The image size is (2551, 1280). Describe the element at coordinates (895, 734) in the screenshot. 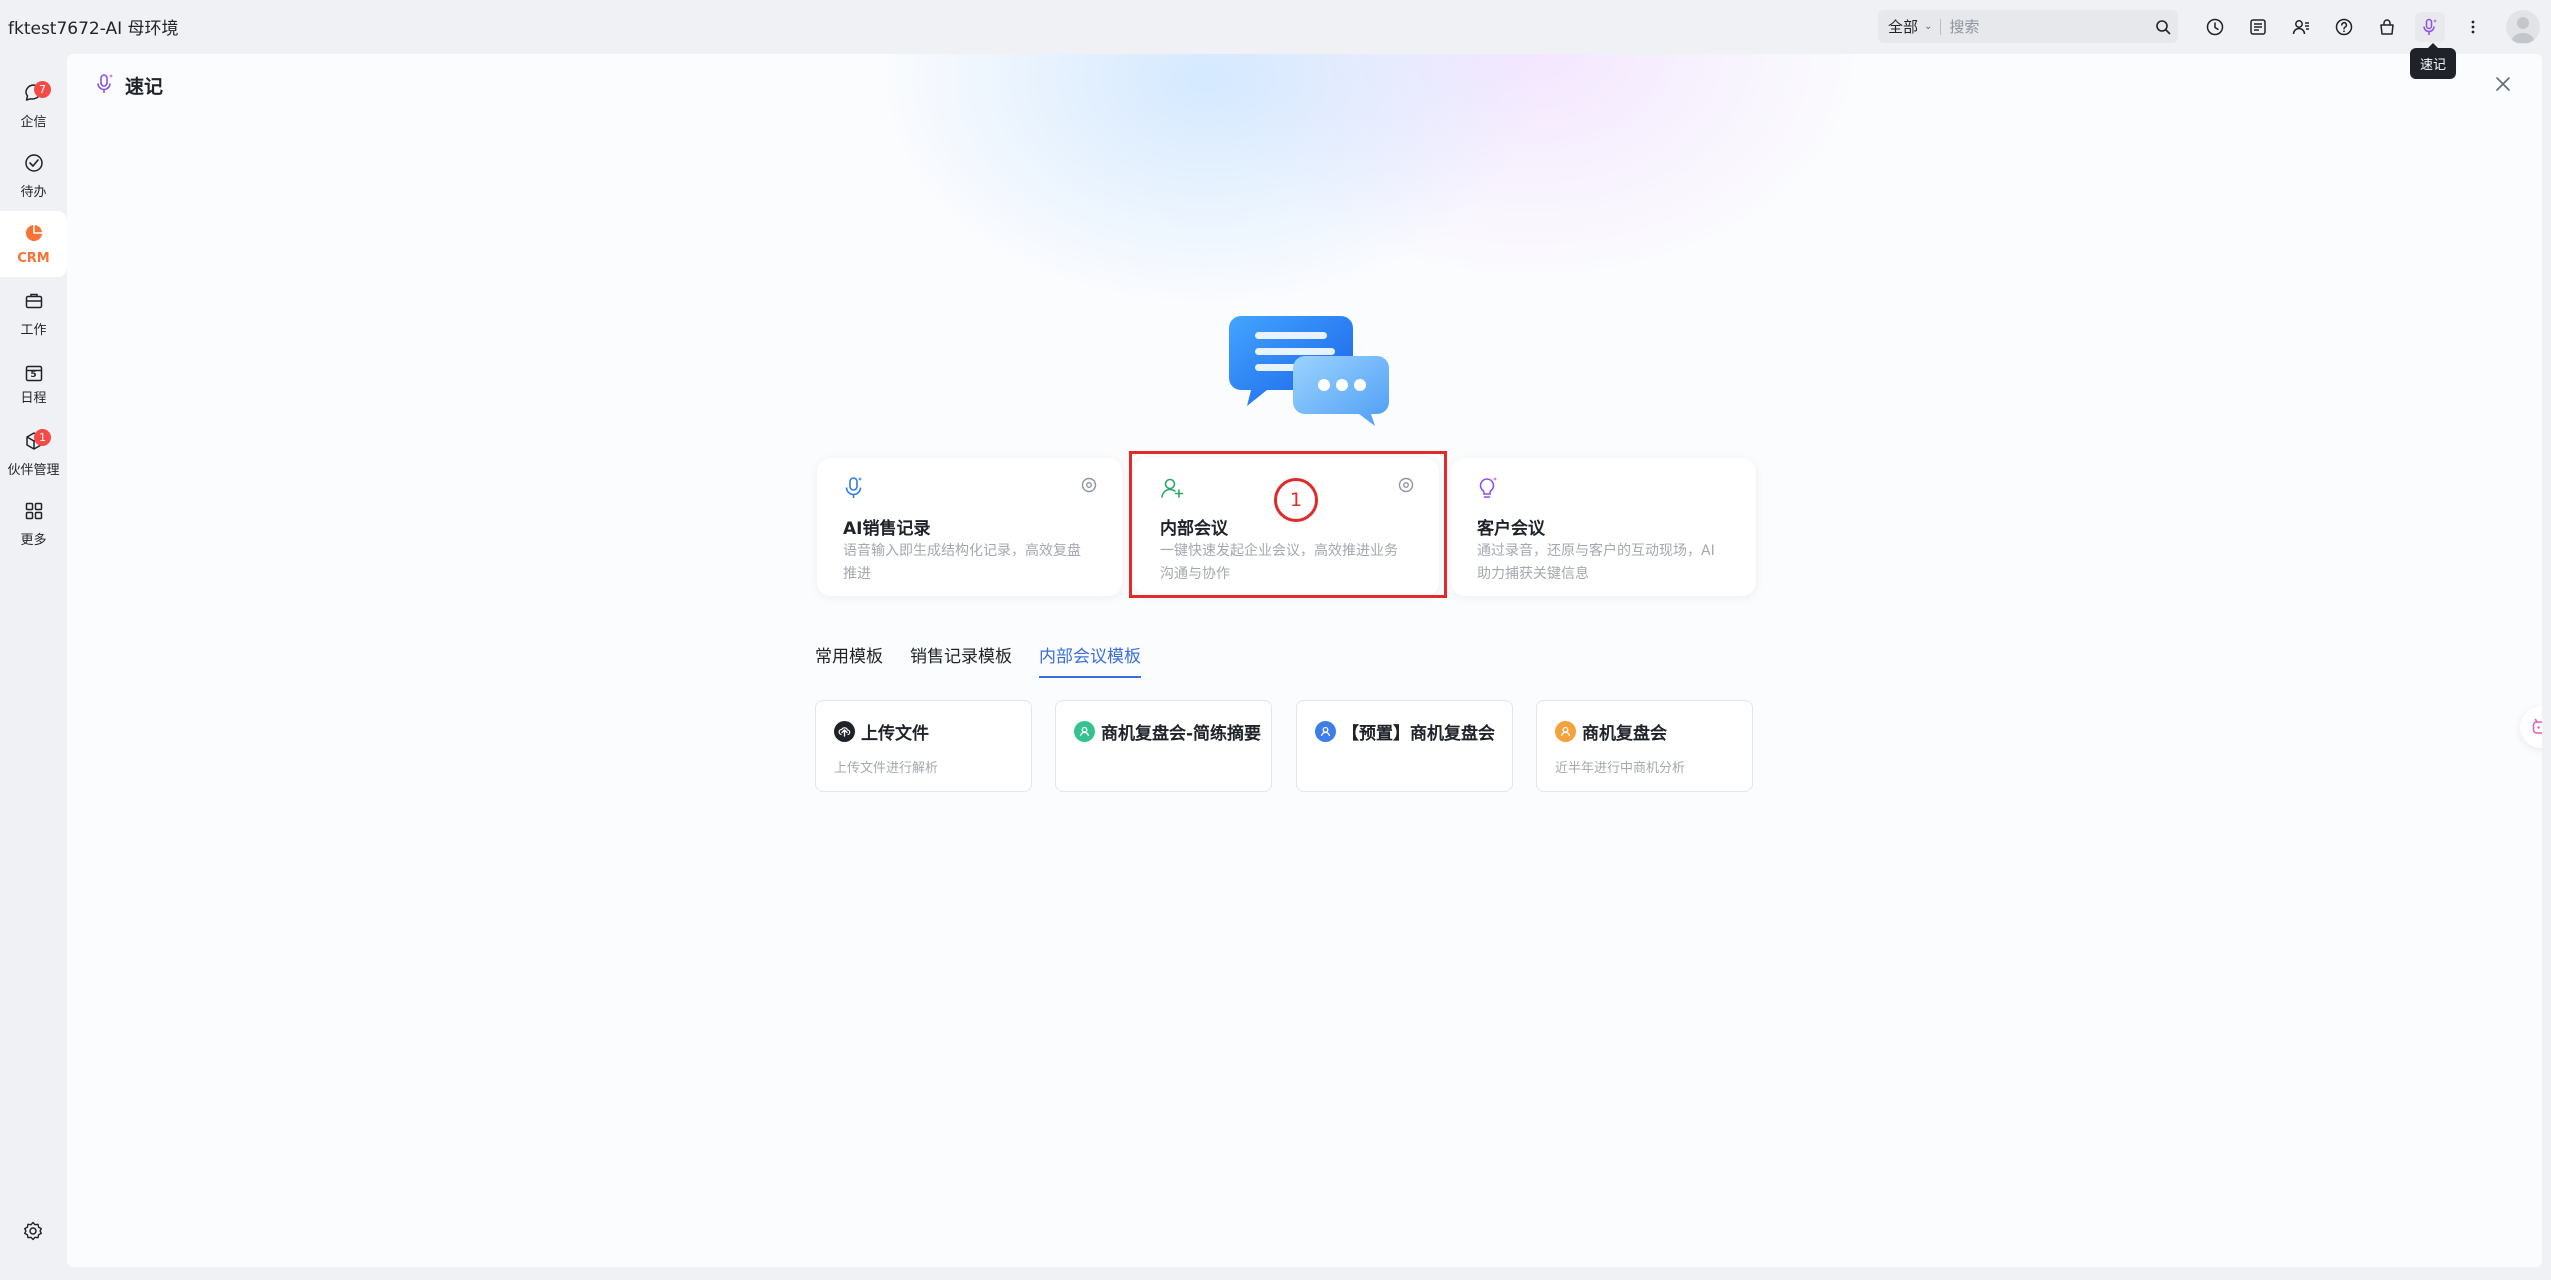

I see `template-title: 上传文件` at that location.